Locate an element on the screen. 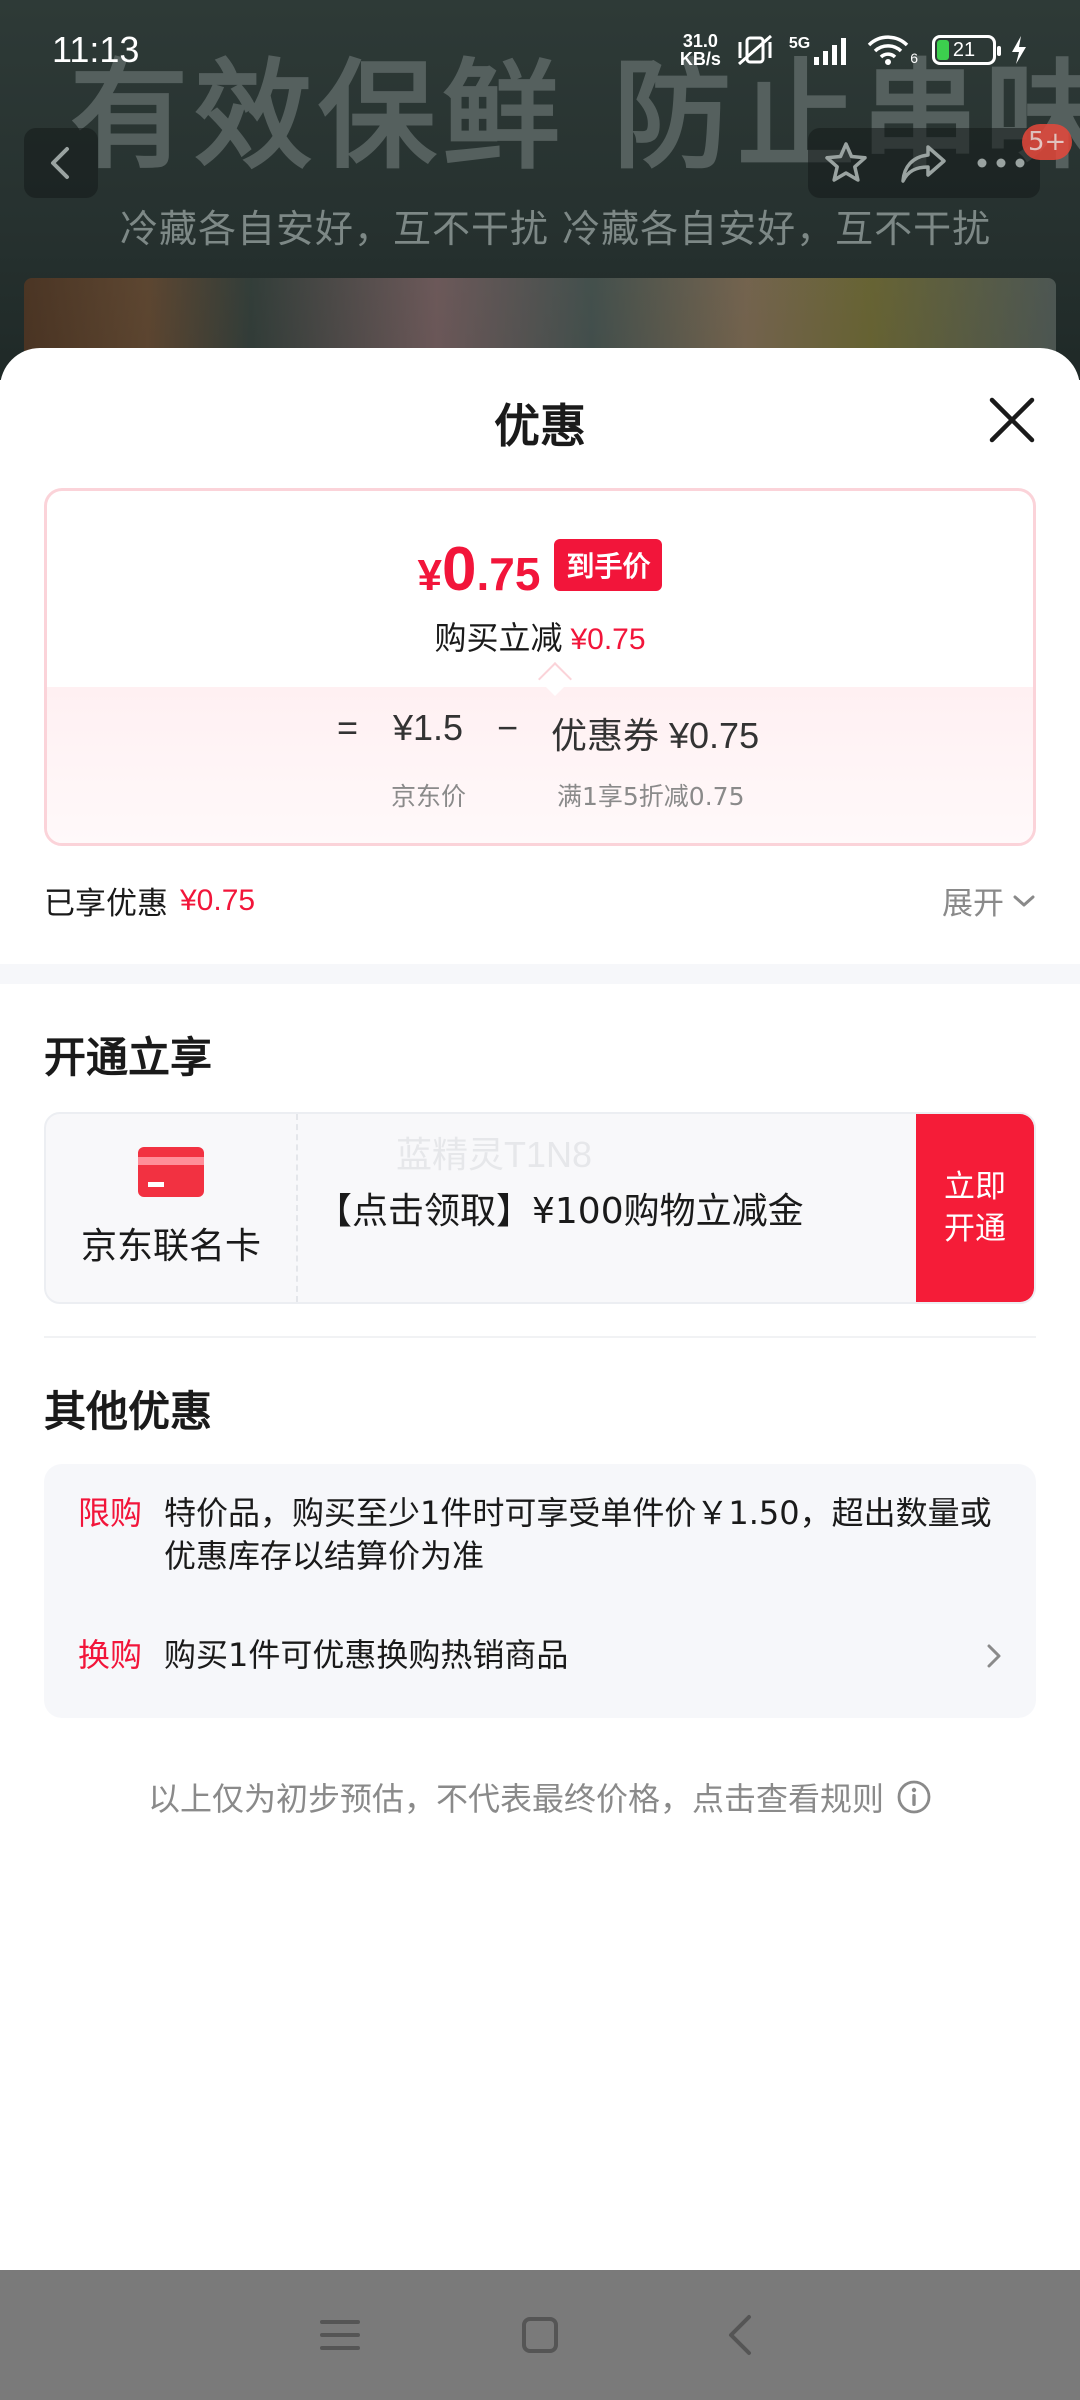 Image resolution: width=1080 pixels, height=2400 pixels. status-icons: 31.0 KB/s 5G 6 21 is located at coordinates (854, 50).